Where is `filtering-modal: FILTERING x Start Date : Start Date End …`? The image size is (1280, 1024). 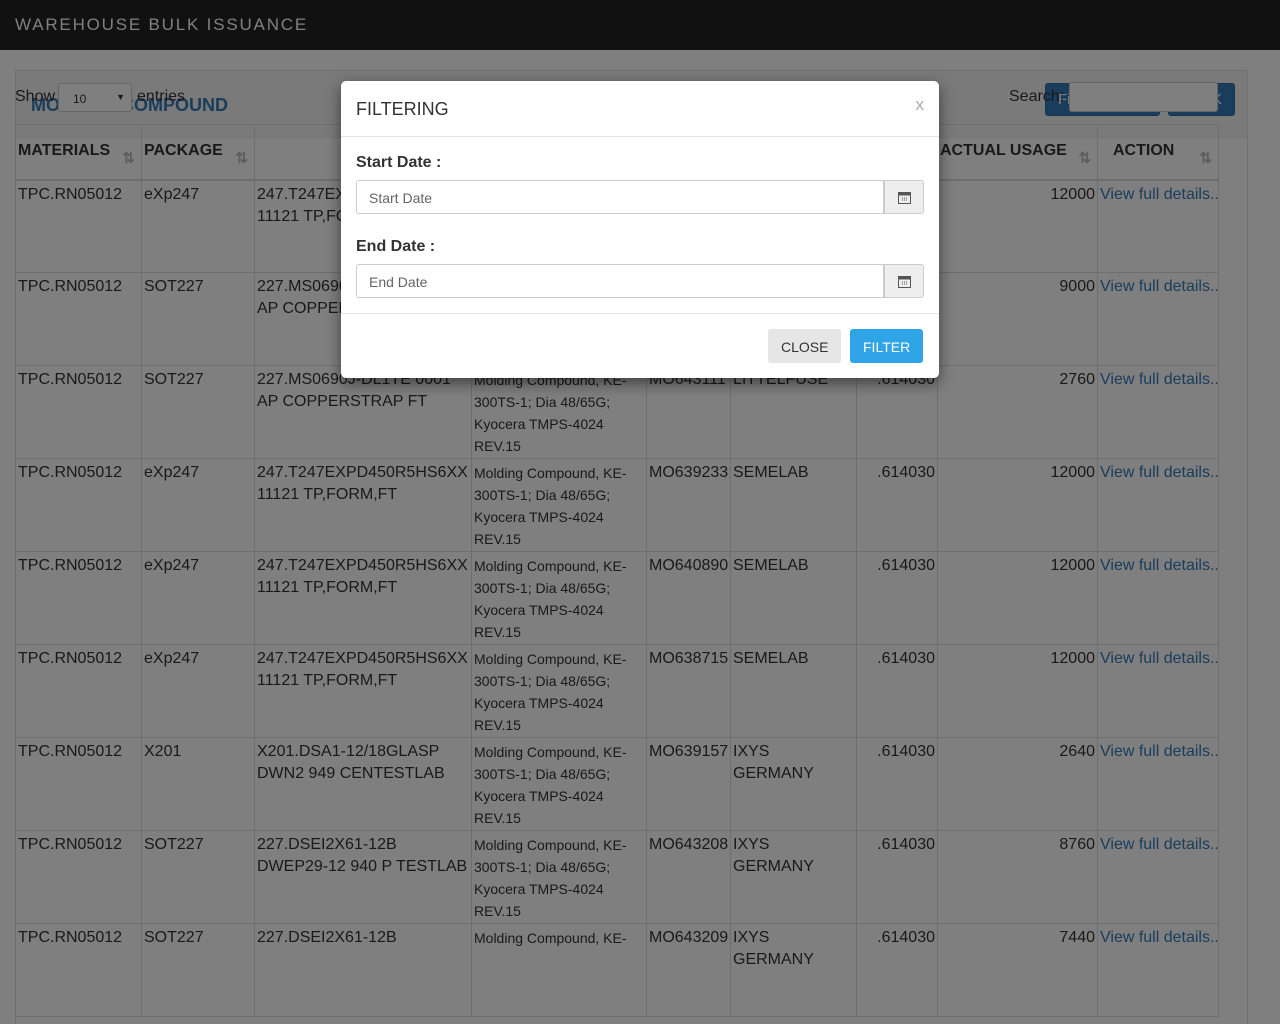 filtering-modal: FILTERING x Start Date : Start Date End … is located at coordinates (640, 229).